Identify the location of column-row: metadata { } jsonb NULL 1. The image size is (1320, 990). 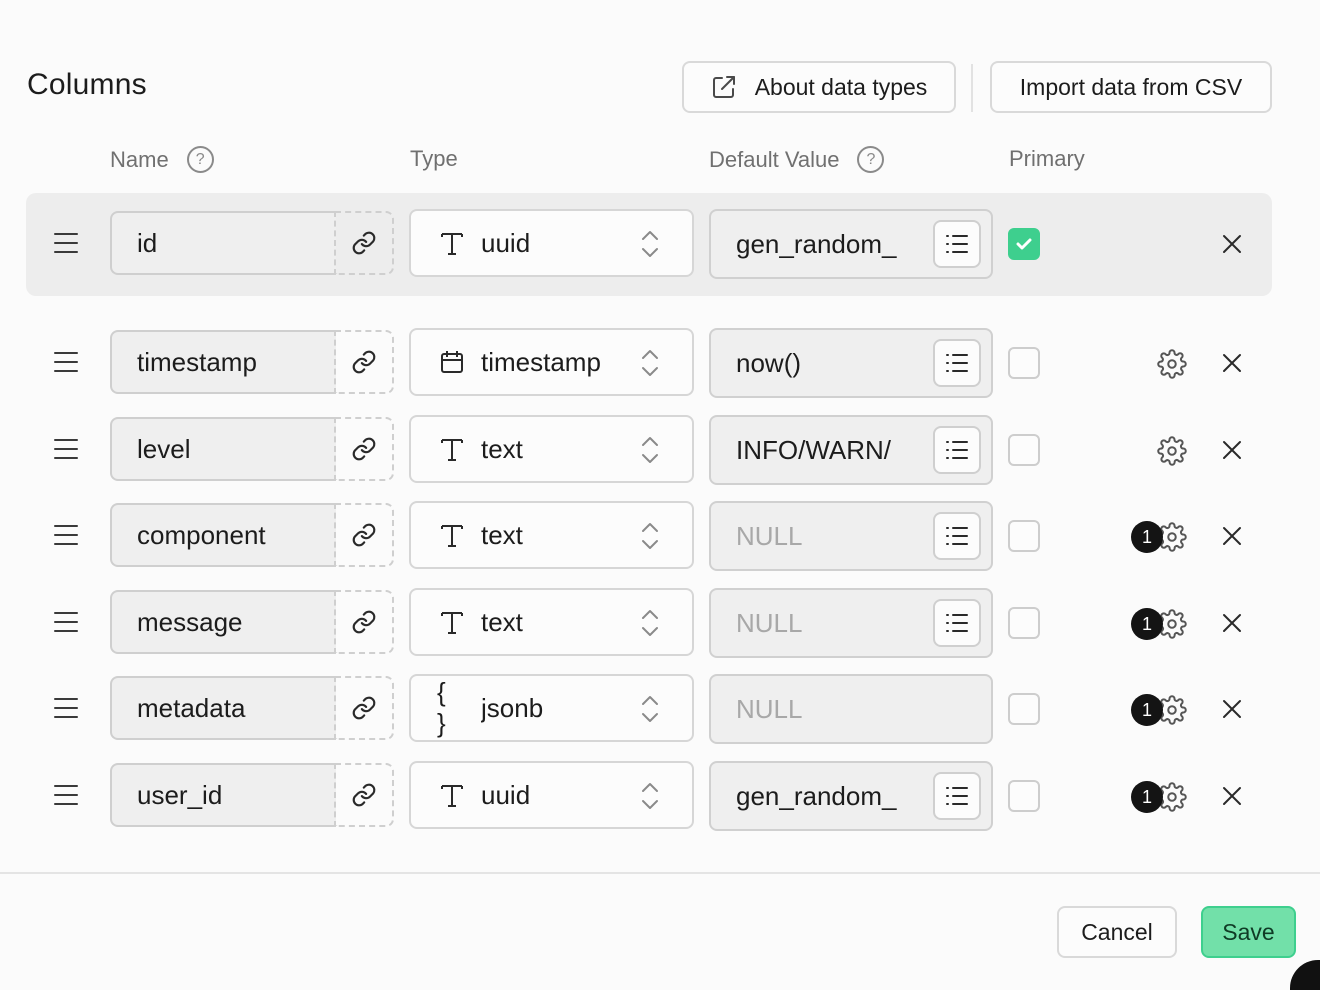
(660, 710).